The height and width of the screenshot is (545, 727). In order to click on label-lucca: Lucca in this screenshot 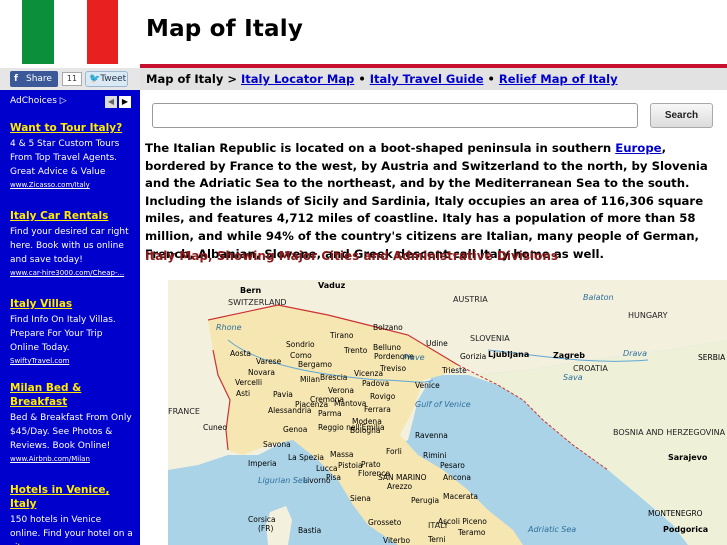, I will do `click(327, 468)`.